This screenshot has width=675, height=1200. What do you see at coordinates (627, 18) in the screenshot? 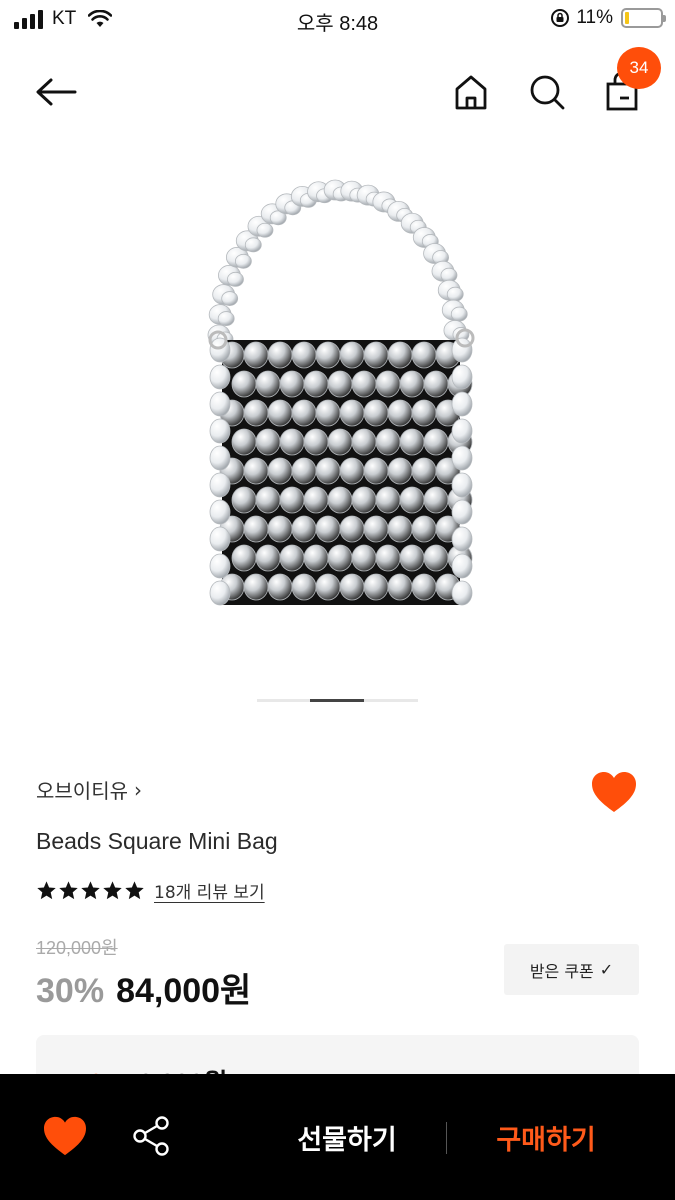
I see `battery-level-fill` at bounding box center [627, 18].